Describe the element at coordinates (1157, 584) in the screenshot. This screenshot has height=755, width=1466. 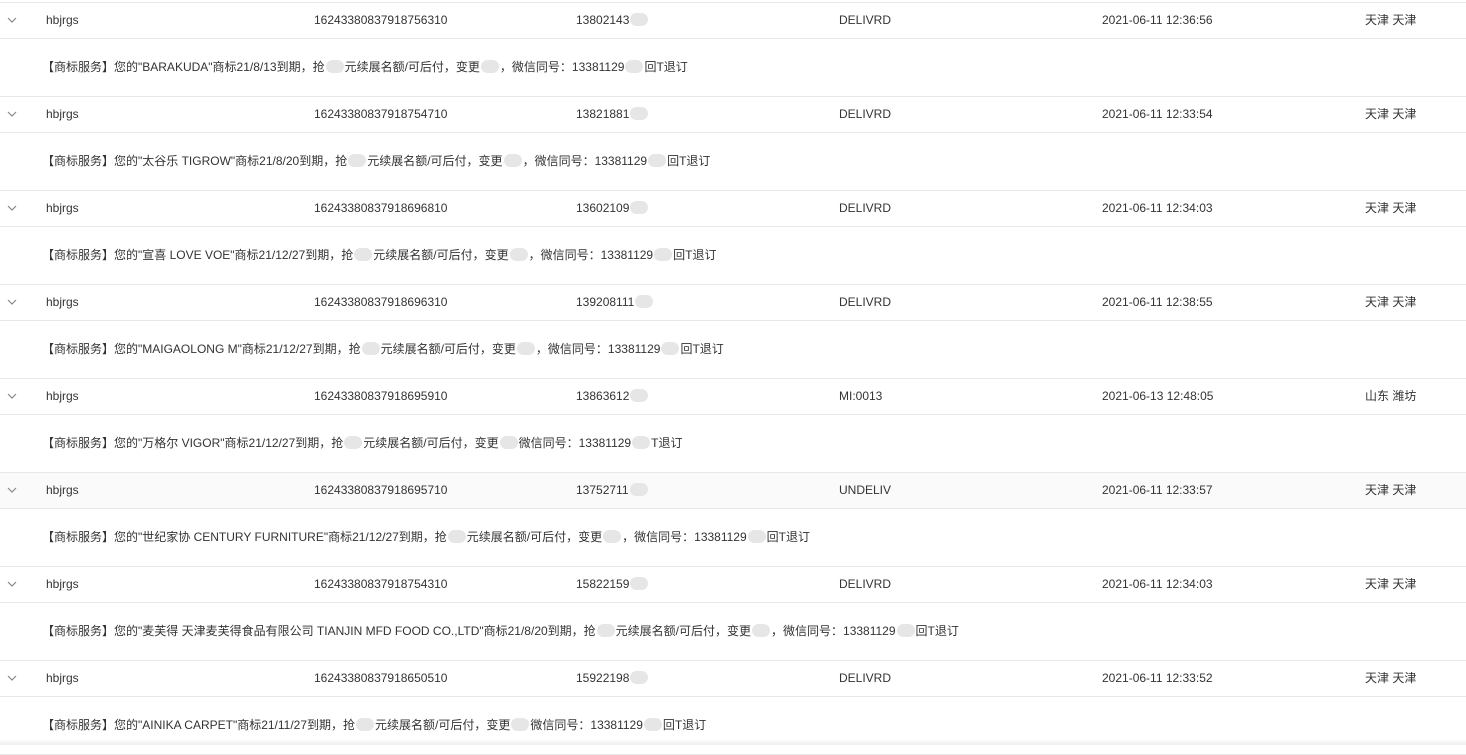
I see `send-time-cell: 2021-06-11 12:34:03` at that location.